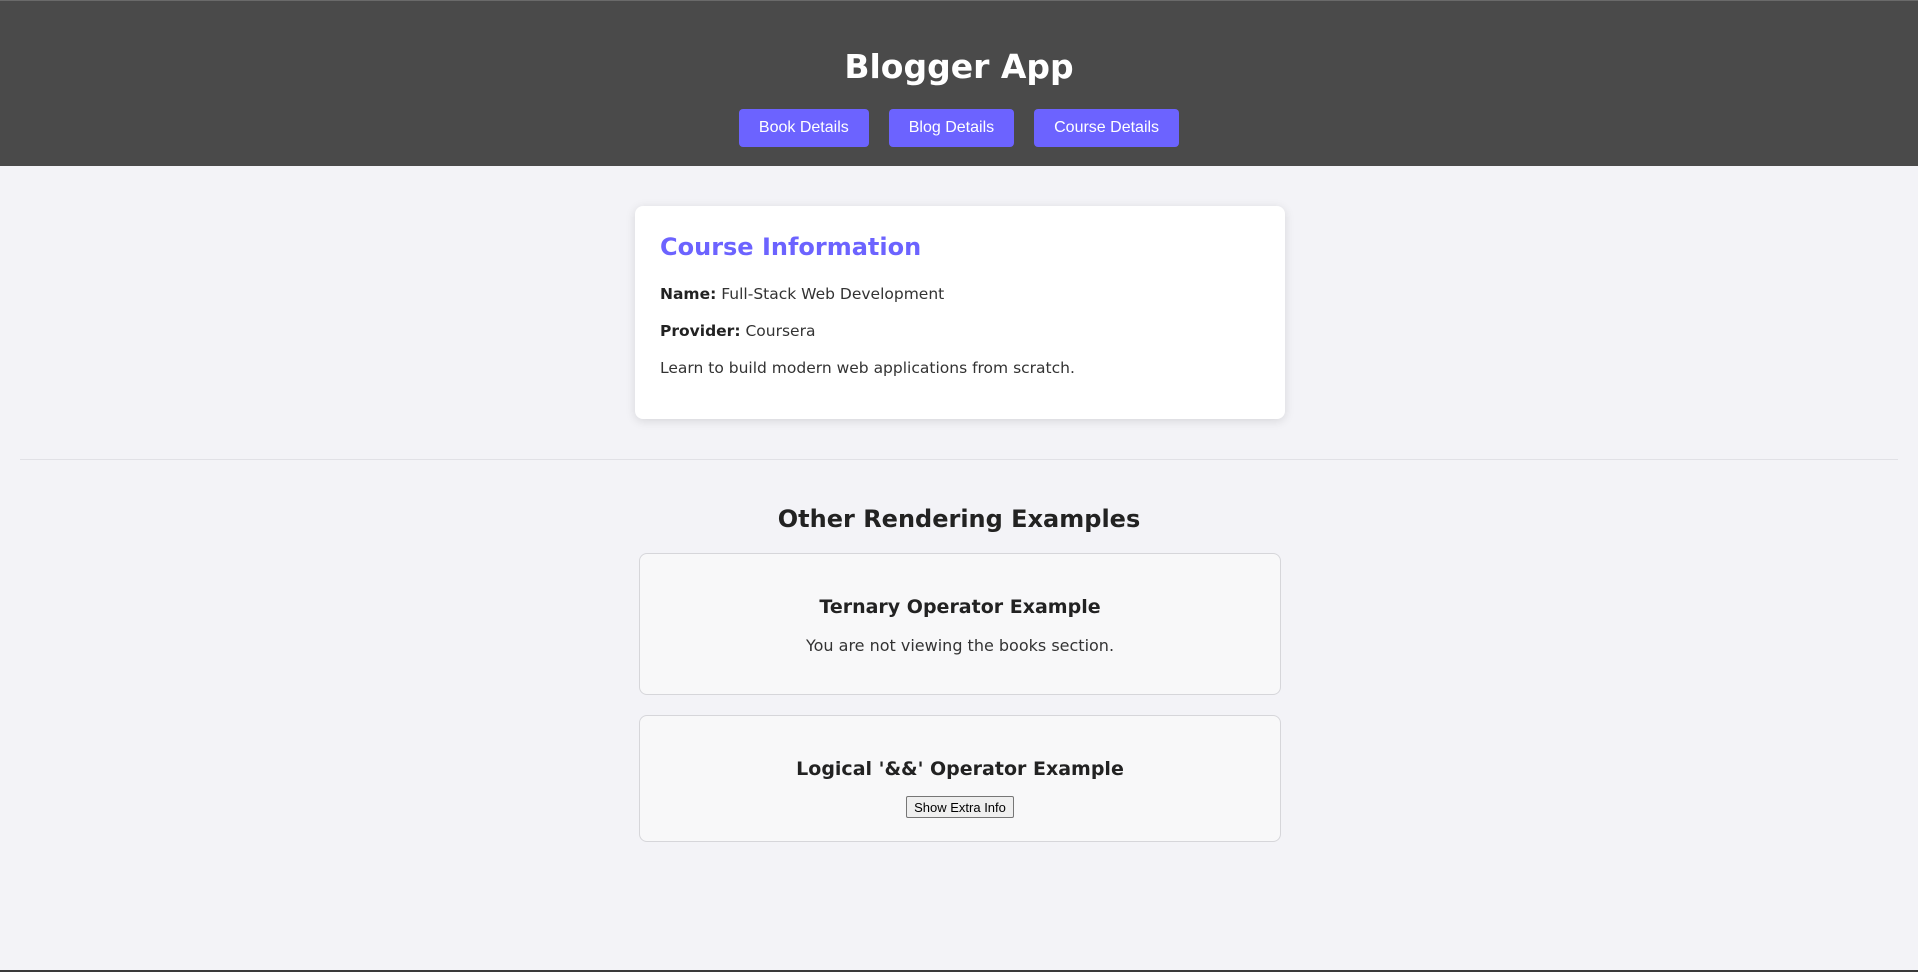  What do you see at coordinates (791, 247) in the screenshot?
I see `course-heading: Course Information` at bounding box center [791, 247].